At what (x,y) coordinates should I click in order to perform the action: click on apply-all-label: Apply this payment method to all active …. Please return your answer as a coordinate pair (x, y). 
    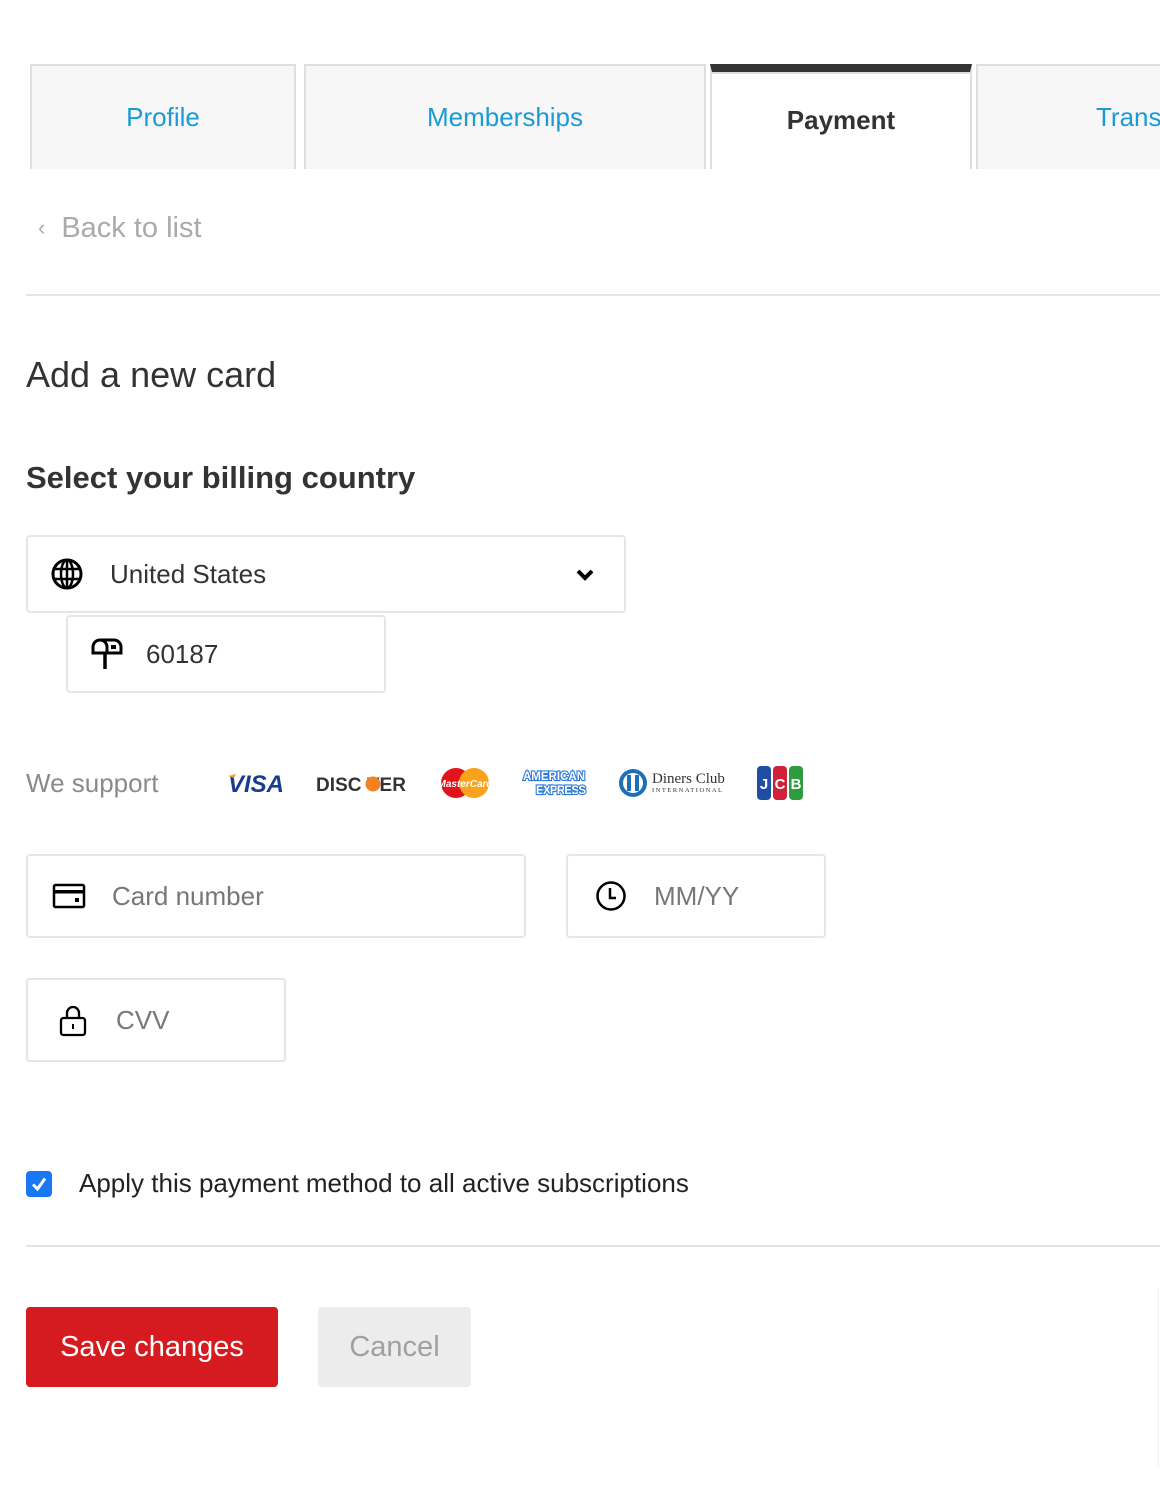
    Looking at the image, I should click on (384, 1183).